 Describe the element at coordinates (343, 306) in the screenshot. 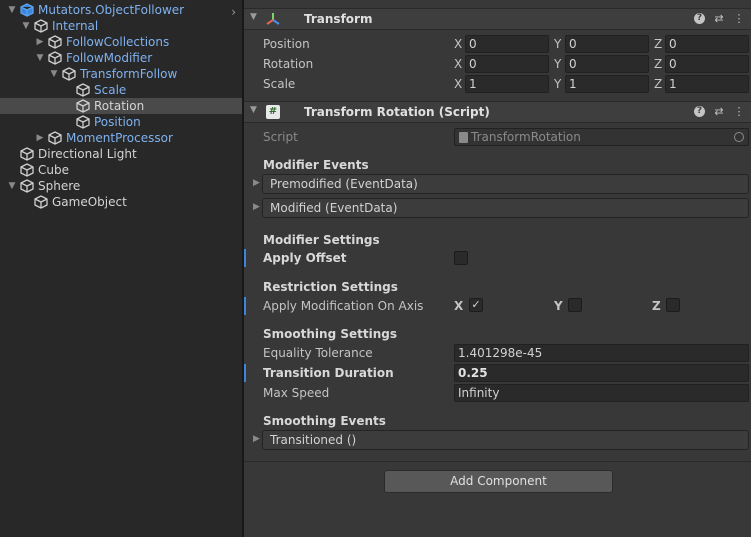

I see `apply-axis-label: Apply Modification On Axis` at that location.